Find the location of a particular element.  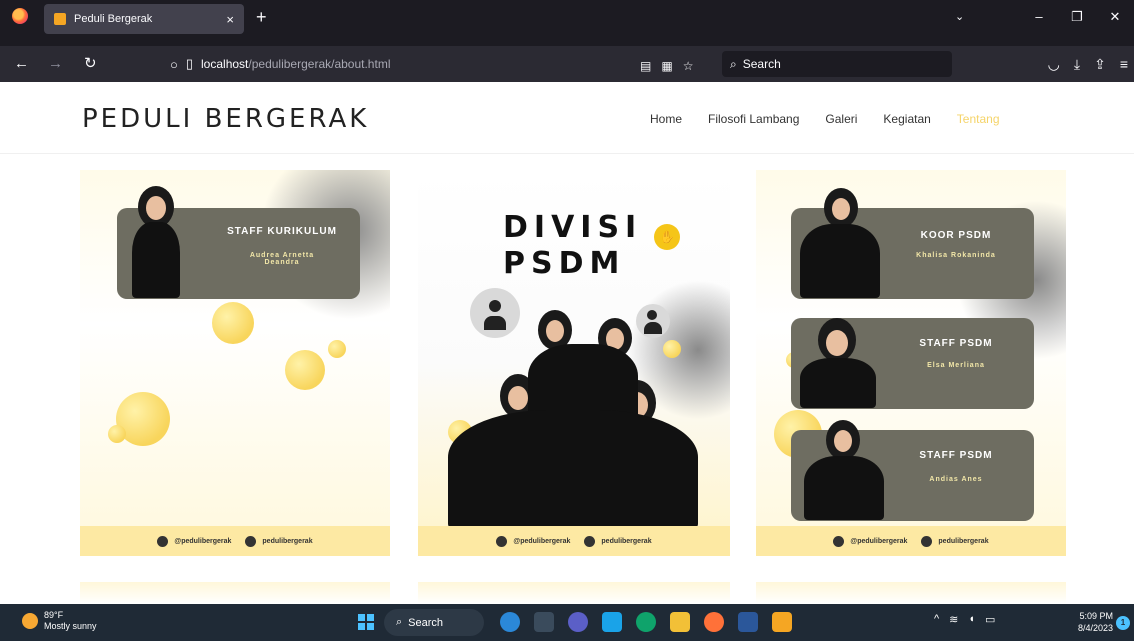

back-icon: ← is located at coordinates (21, 64).